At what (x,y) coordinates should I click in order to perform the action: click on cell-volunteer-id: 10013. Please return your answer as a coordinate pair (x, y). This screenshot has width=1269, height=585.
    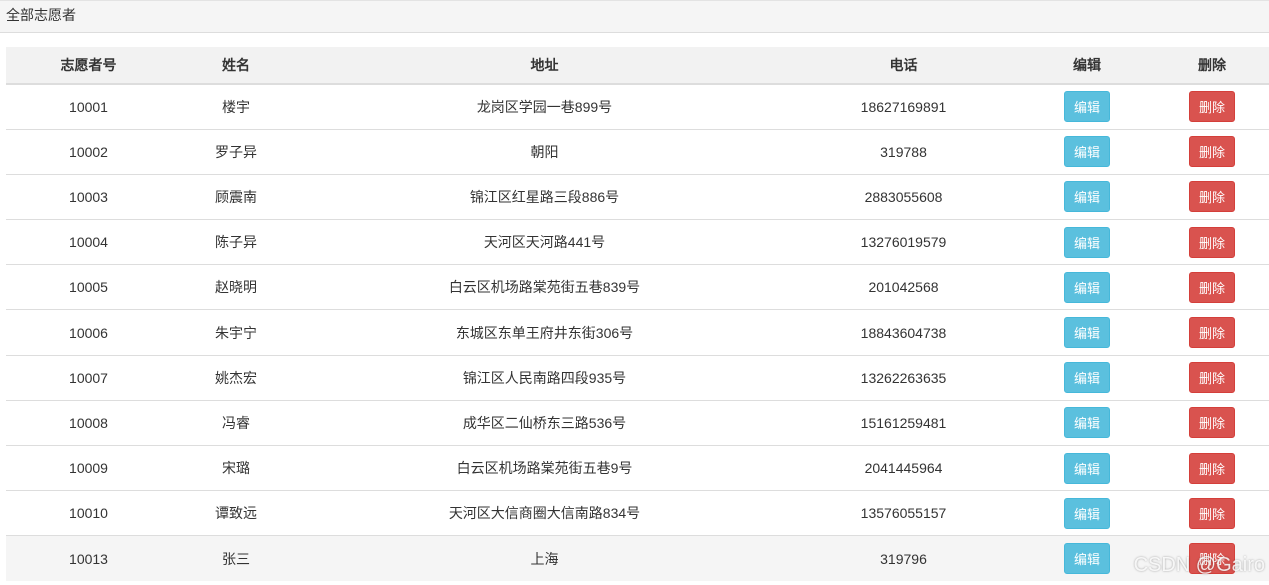
    Looking at the image, I should click on (88, 558).